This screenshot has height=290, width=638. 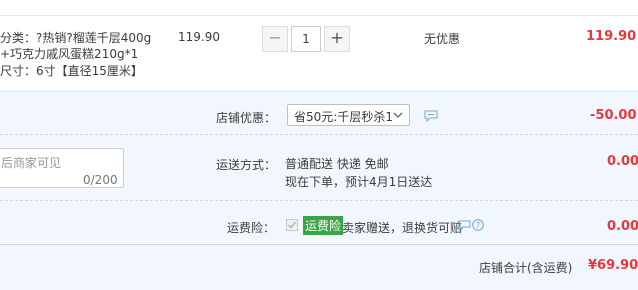 I want to click on qty-input: 1, so click(x=306, y=39).